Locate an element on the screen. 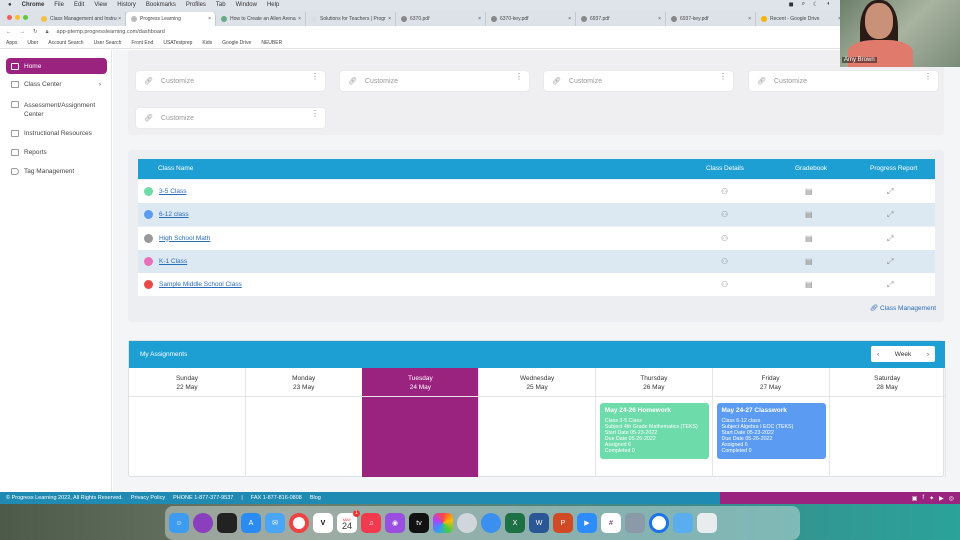 The width and height of the screenshot is (960, 540). downloads-folder-icon is located at coordinates (683, 523).